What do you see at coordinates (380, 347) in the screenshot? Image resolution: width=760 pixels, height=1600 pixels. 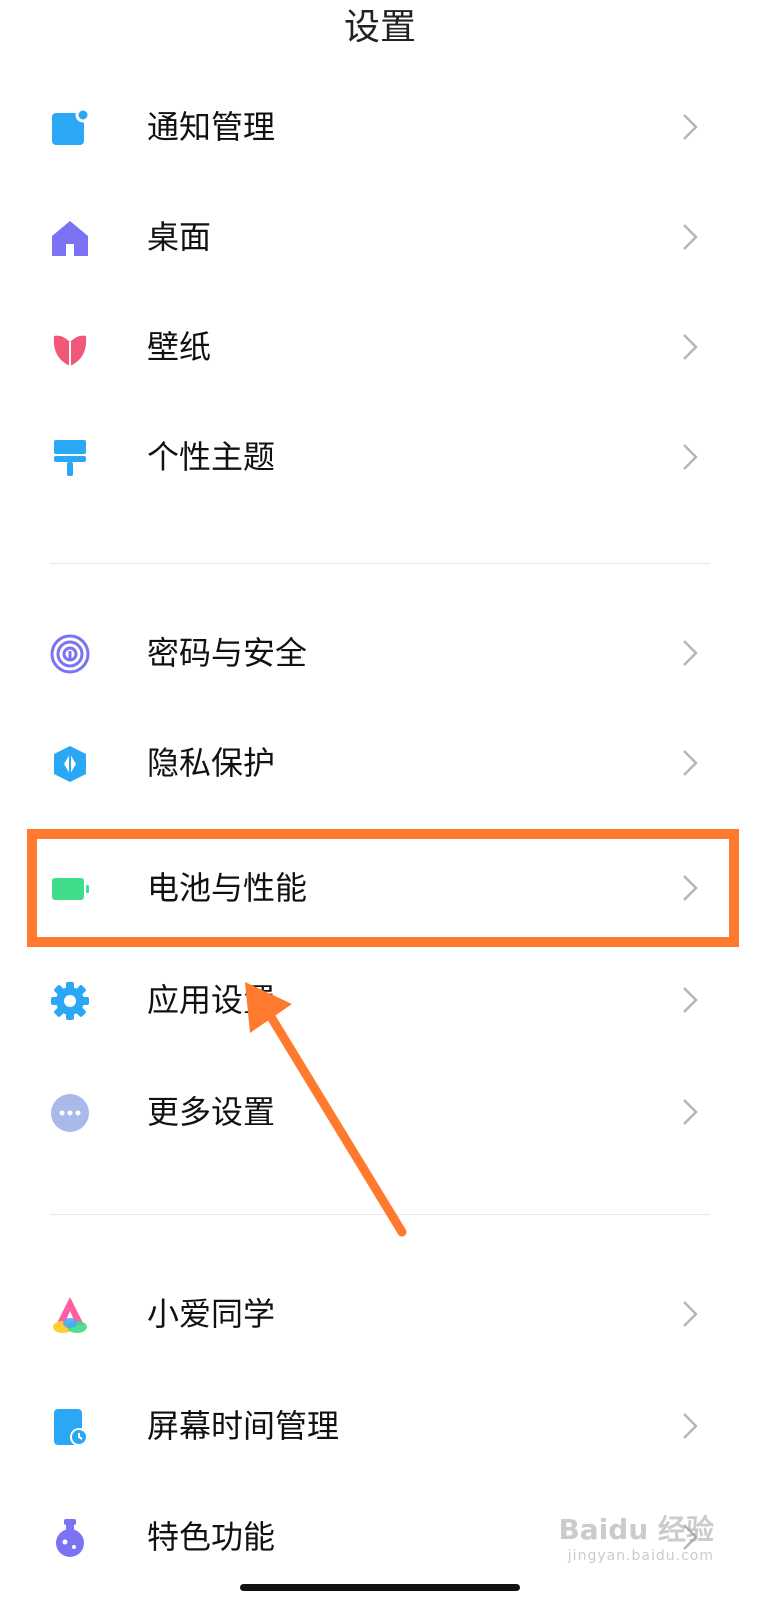 I see `settings-item-wallpaper: 壁纸` at bounding box center [380, 347].